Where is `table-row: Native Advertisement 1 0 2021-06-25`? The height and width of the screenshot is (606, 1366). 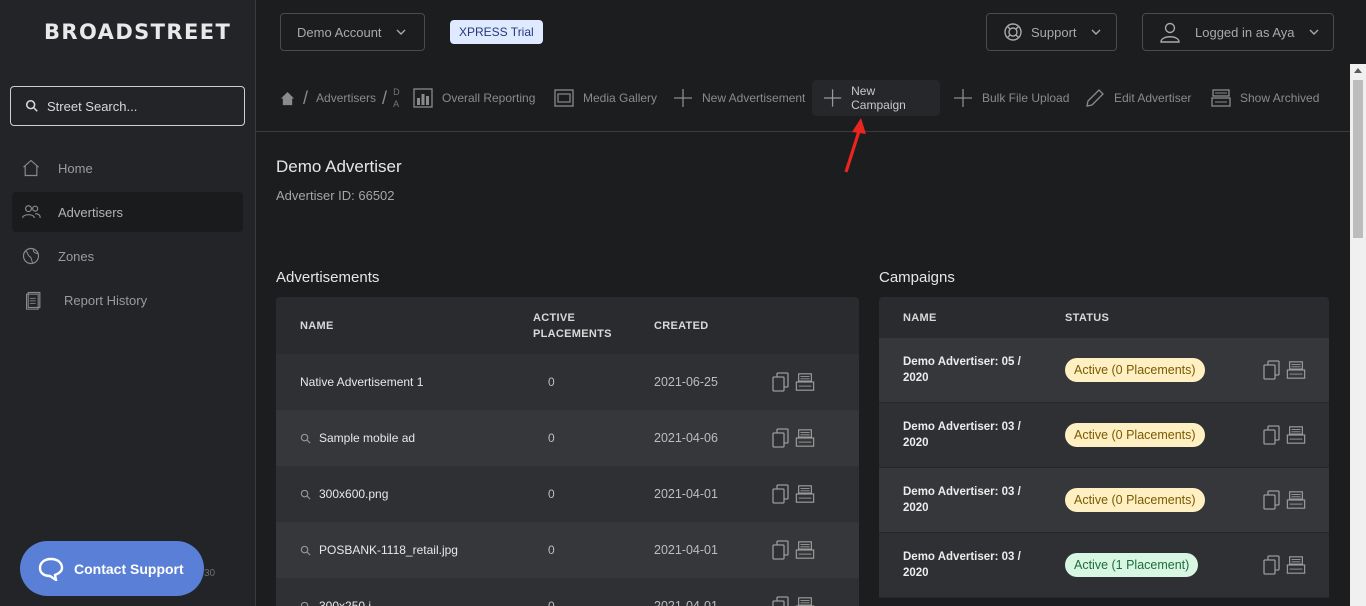
table-row: Native Advertisement 1 0 2021-06-25 is located at coordinates (567, 382).